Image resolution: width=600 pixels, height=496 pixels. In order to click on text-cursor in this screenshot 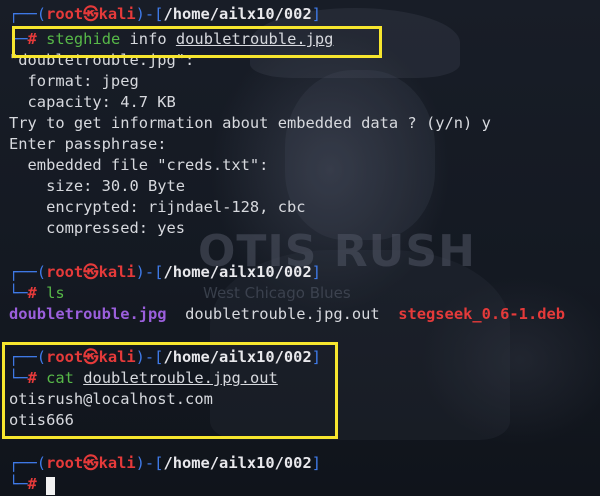, I will do `click(50, 486)`.